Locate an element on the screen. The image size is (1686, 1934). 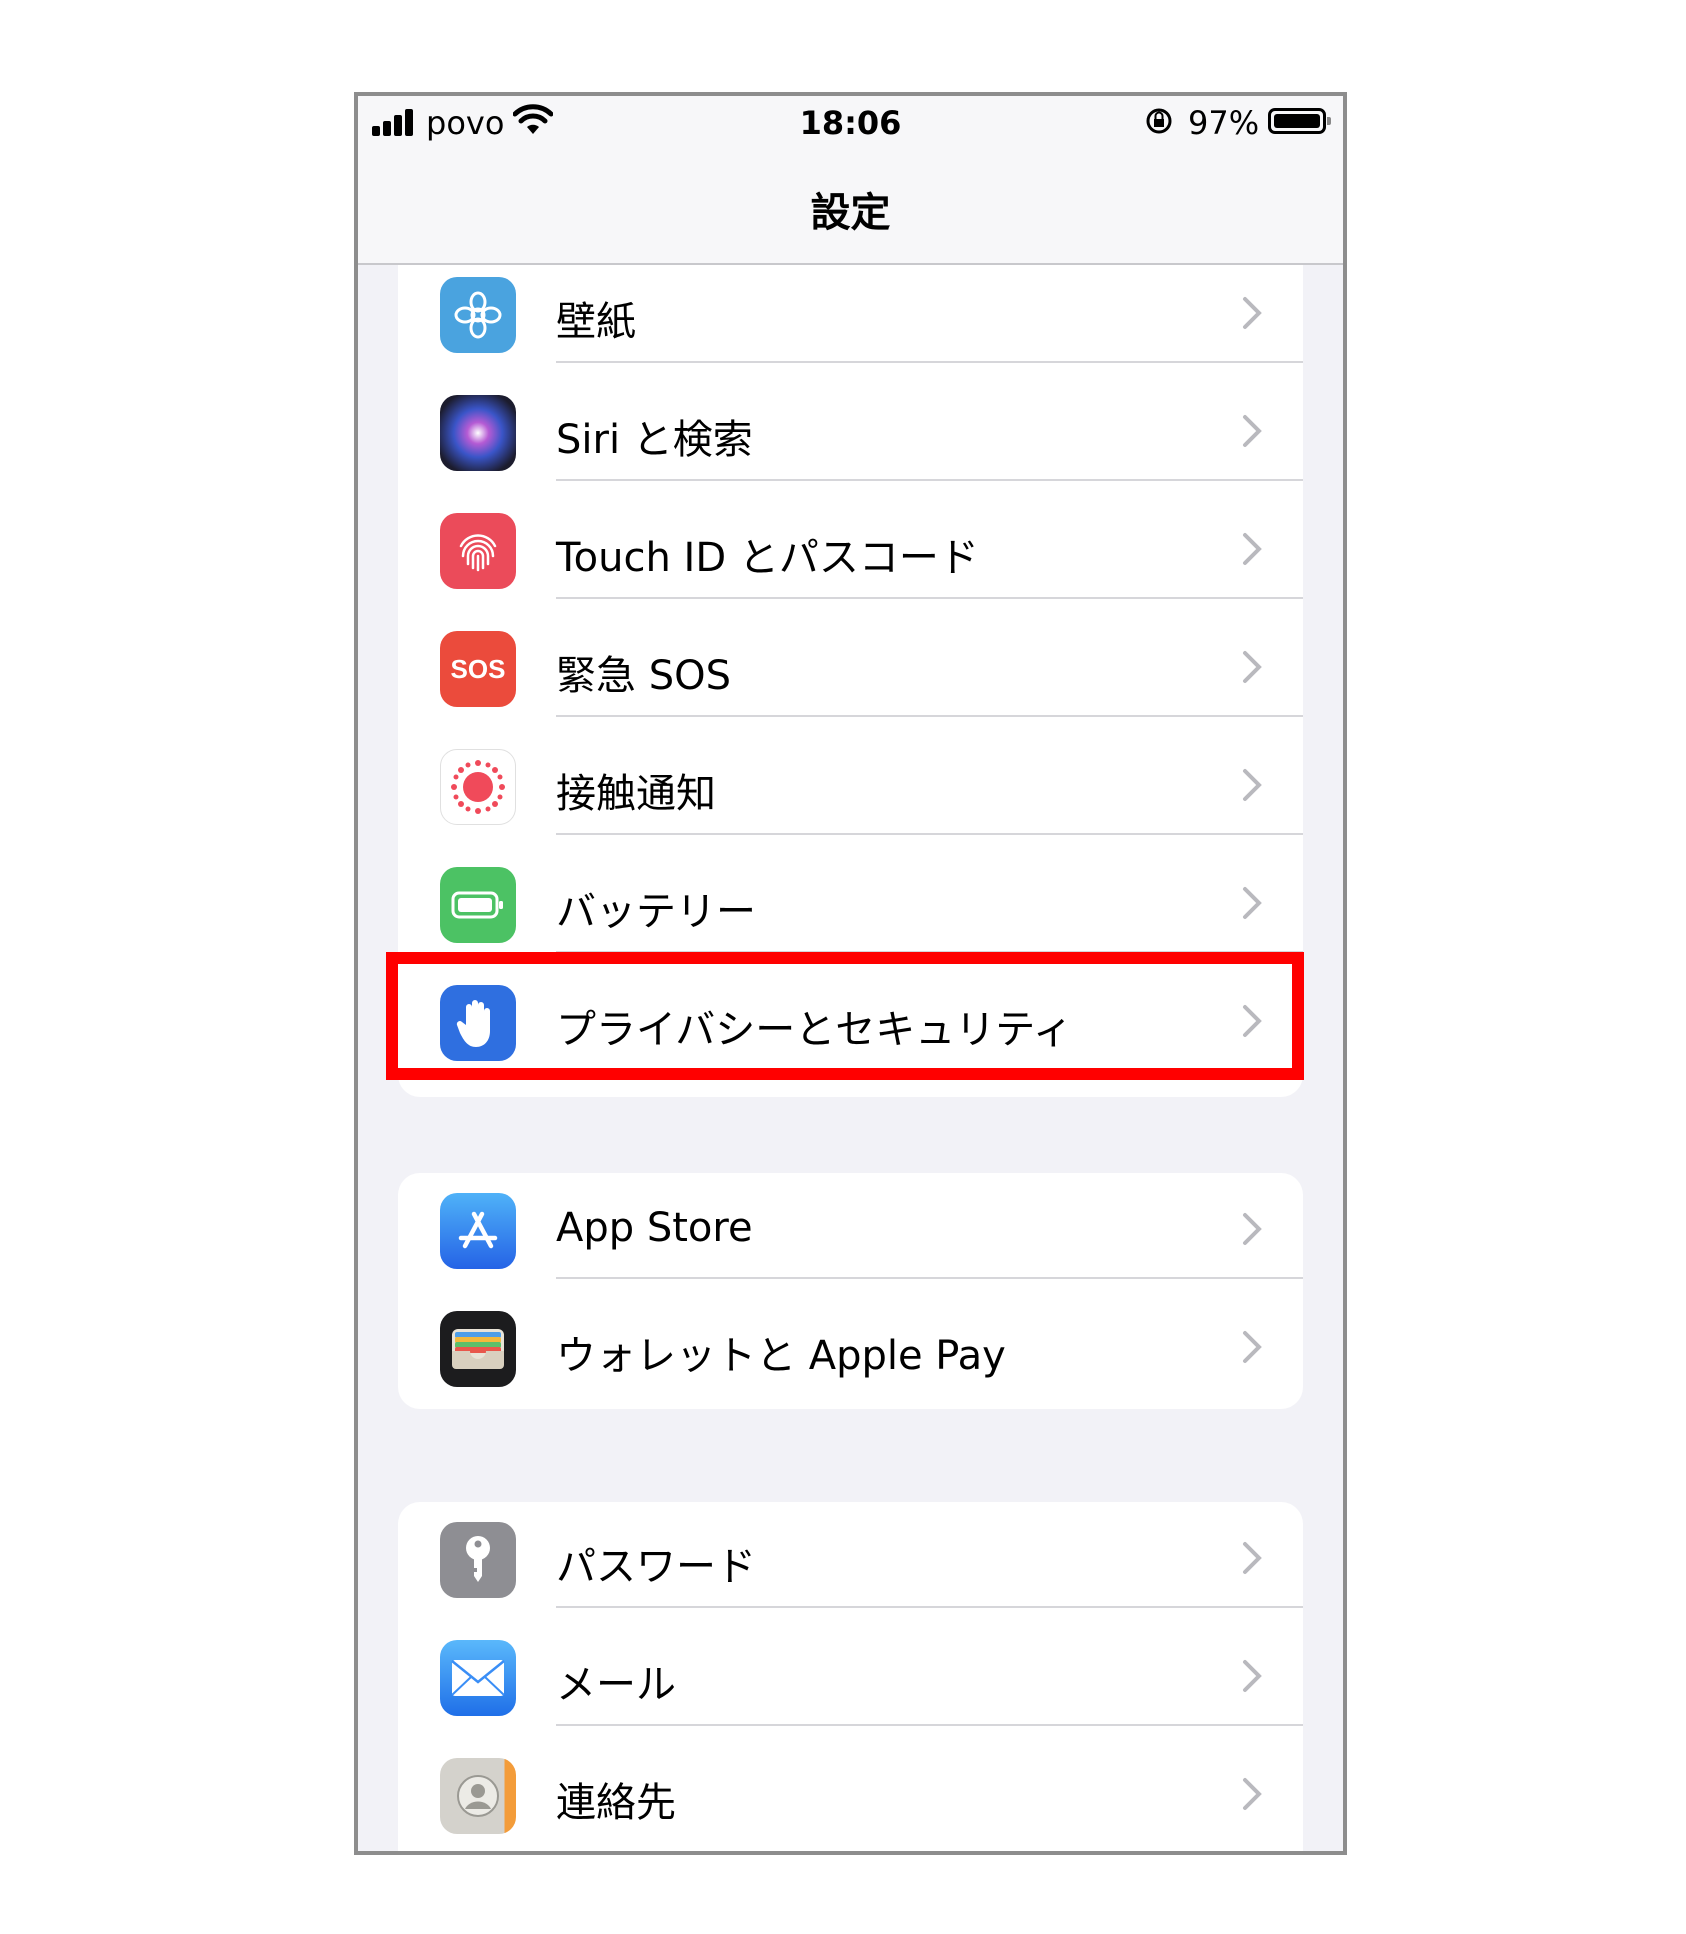
row-label: Siri と検索 is located at coordinates (654, 440).